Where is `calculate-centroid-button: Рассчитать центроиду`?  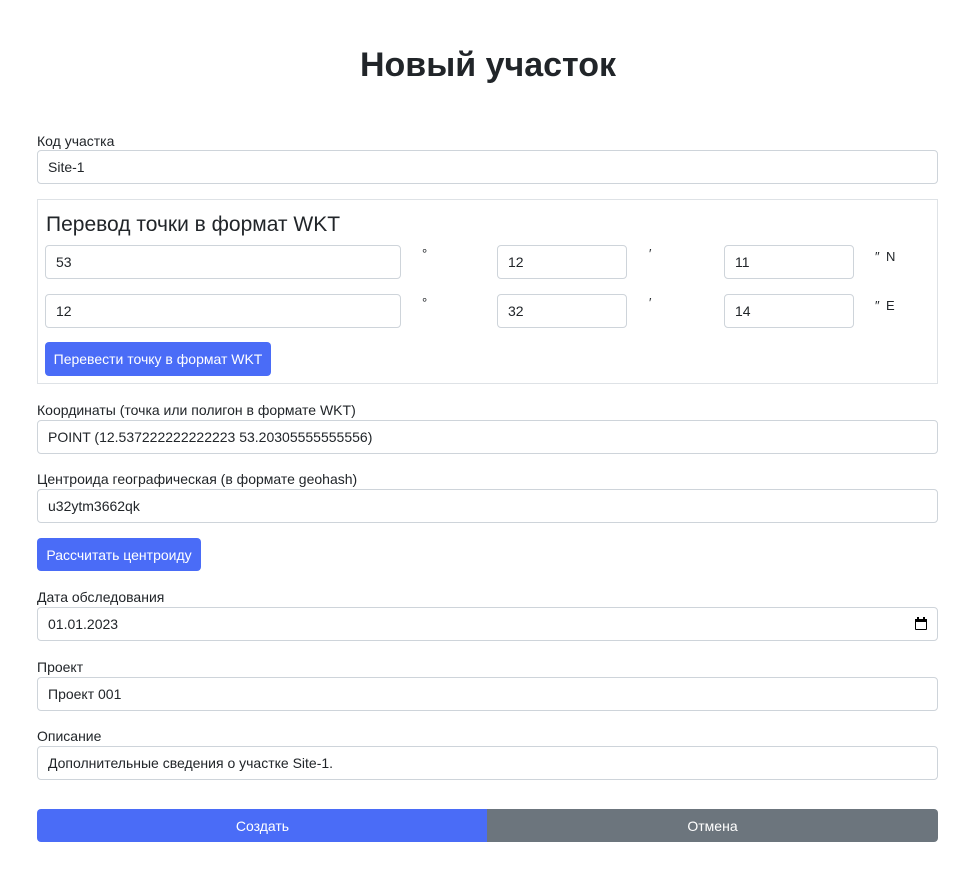 calculate-centroid-button: Рассчитать центроиду is located at coordinates (119, 554).